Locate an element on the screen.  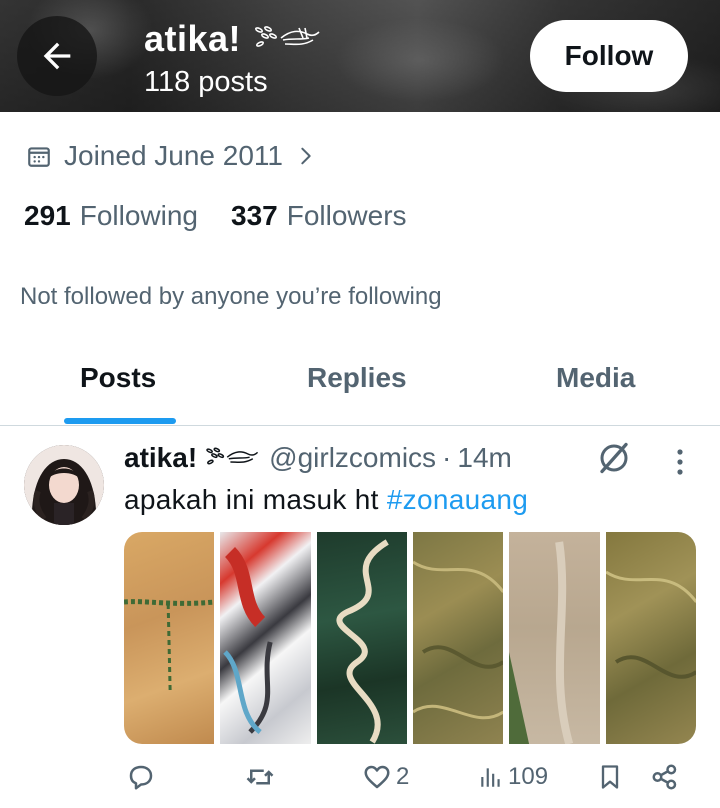
following-stat: 291 Following is located at coordinates (111, 216).